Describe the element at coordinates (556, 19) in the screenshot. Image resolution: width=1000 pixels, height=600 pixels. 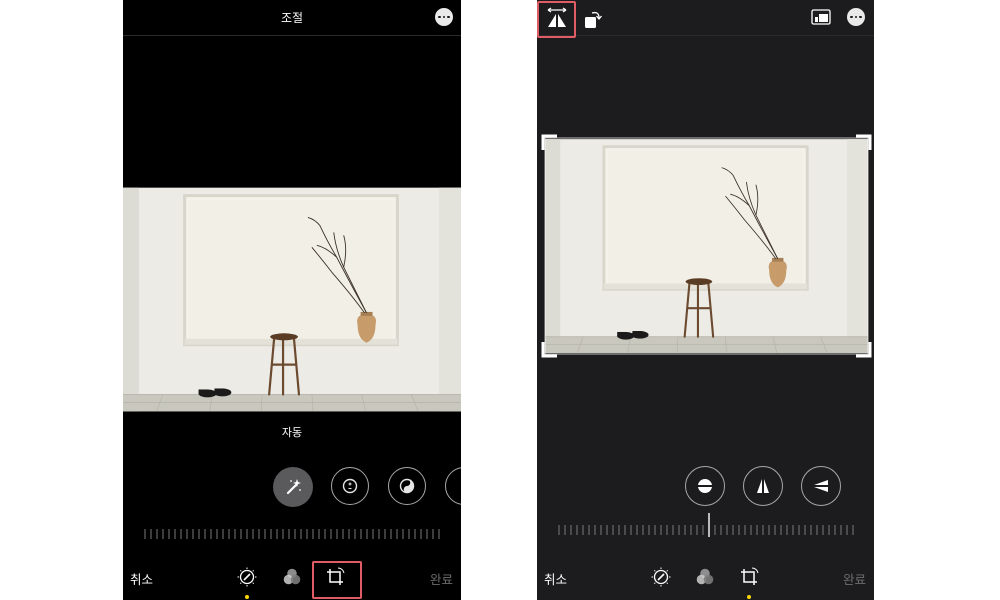
I see `flip-button-highlight` at that location.